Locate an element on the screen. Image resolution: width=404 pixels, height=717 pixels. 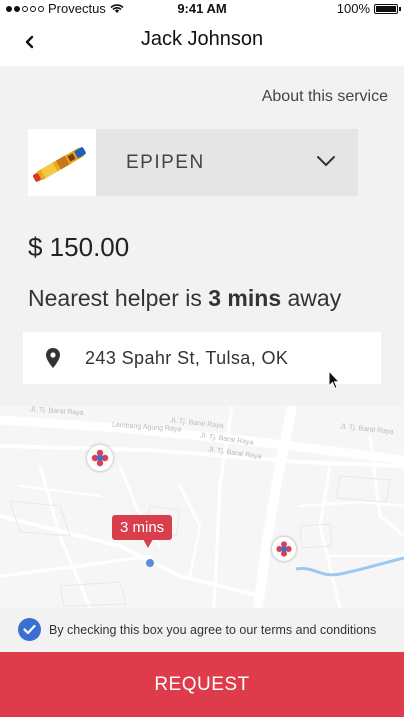
product-card: EPIPEN is located at coordinates (193, 162).